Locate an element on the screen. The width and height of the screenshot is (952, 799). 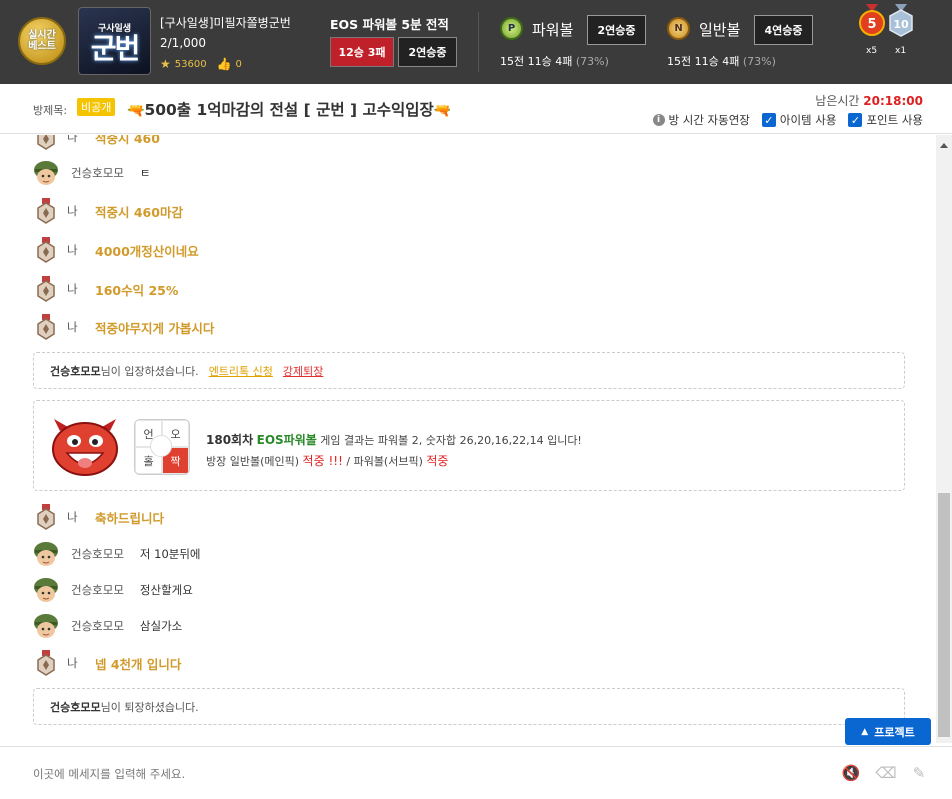
remaining-time-value: 20:18:00 is located at coordinates (893, 101).